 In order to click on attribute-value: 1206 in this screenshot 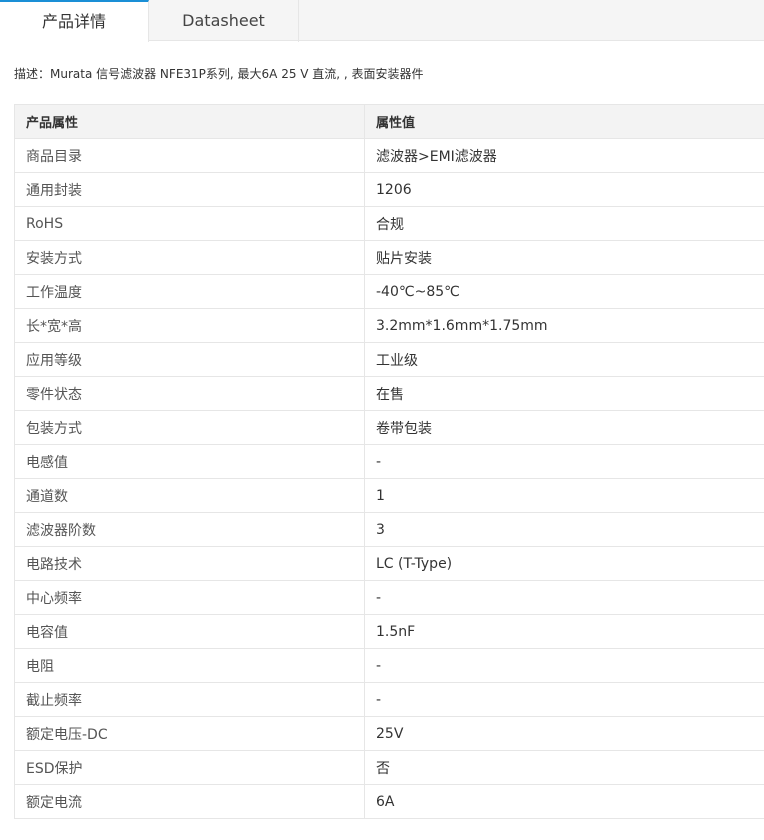, I will do `click(564, 189)`.